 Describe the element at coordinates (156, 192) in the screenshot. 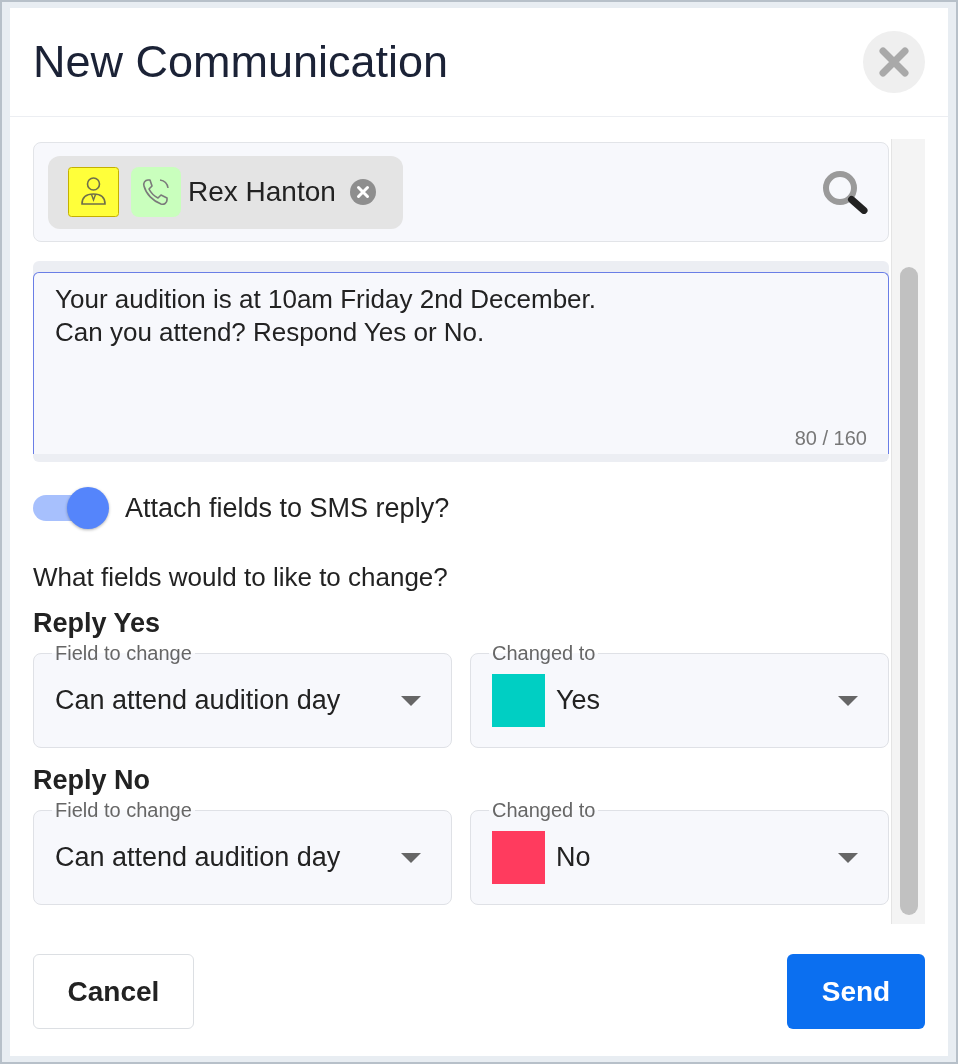

I see `phone-icon` at that location.